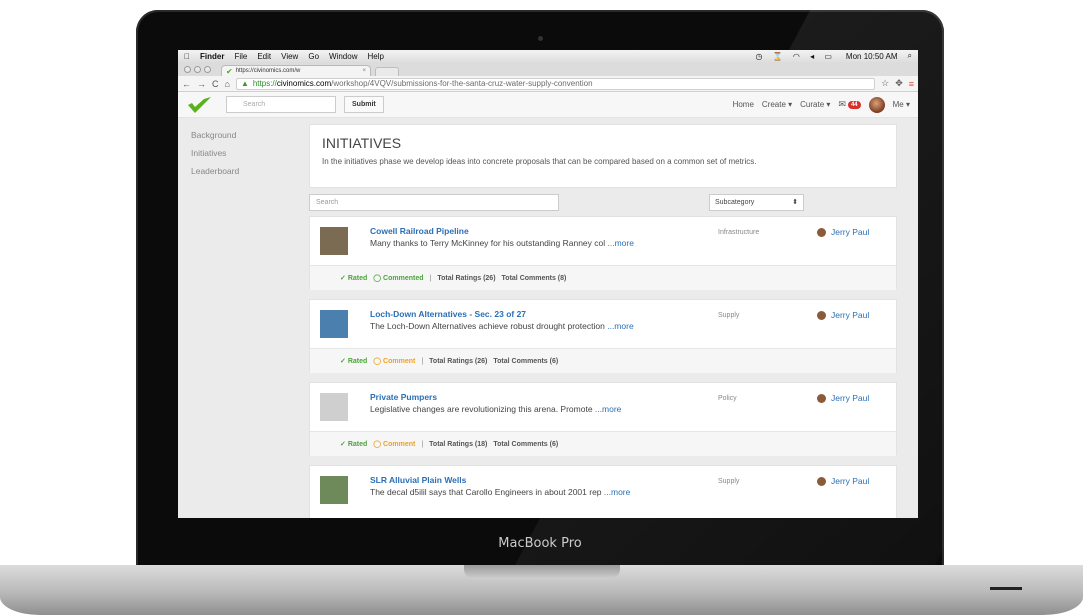 Image resolution: width=1083 pixels, height=615 pixels. What do you see at coordinates (281, 104) in the screenshot?
I see `site-search-input: Search` at bounding box center [281, 104].